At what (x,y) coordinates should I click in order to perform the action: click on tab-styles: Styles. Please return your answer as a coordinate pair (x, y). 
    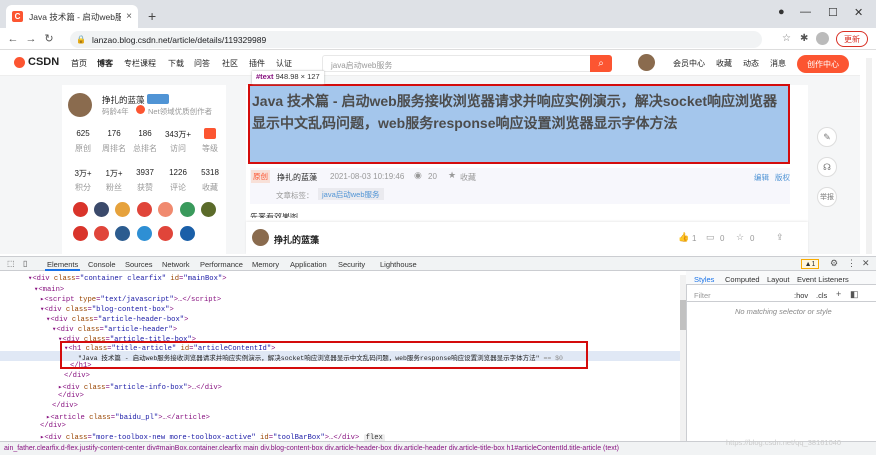
    Looking at the image, I should click on (704, 279).